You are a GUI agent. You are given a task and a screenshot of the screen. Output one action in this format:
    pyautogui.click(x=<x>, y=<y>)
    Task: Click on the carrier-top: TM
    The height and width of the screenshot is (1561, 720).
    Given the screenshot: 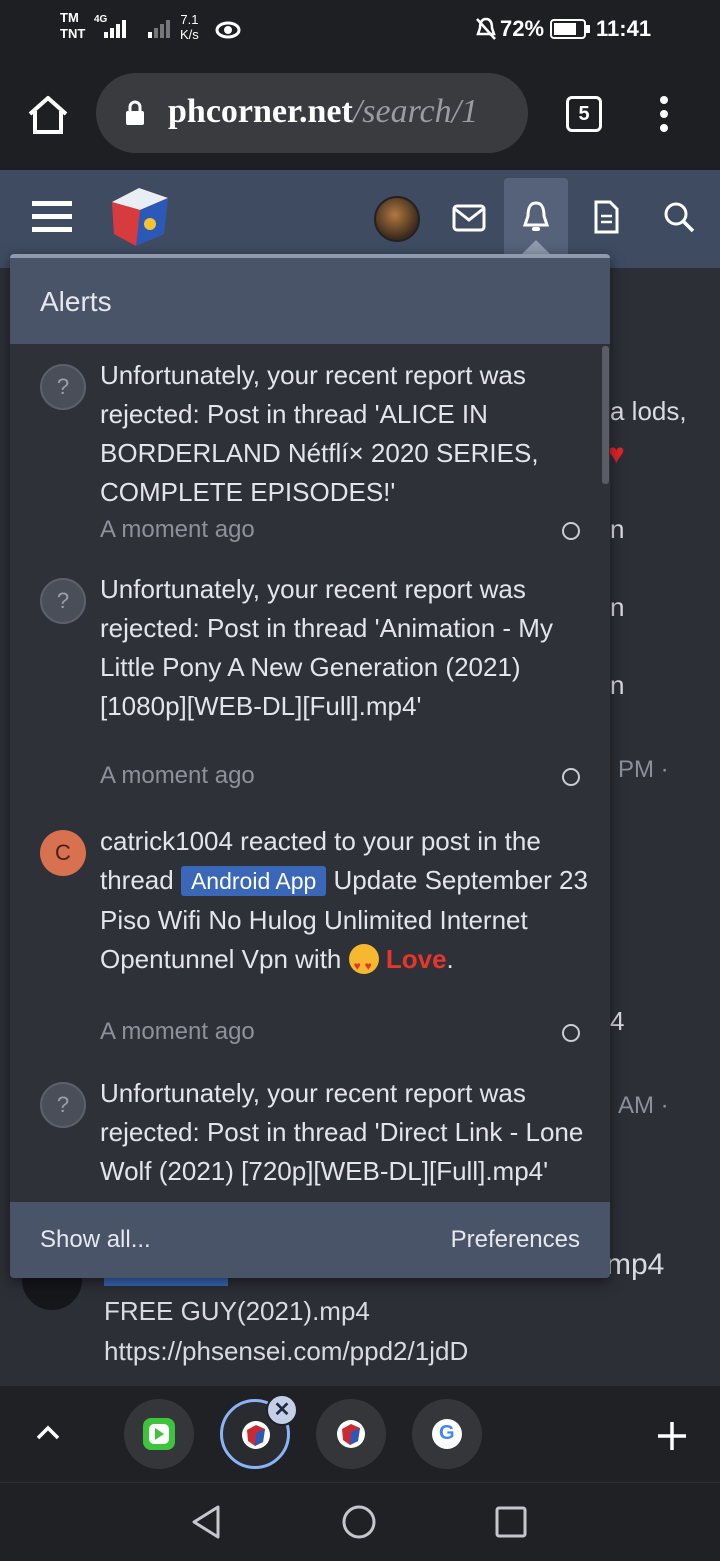 What is the action you would take?
    pyautogui.click(x=69, y=17)
    